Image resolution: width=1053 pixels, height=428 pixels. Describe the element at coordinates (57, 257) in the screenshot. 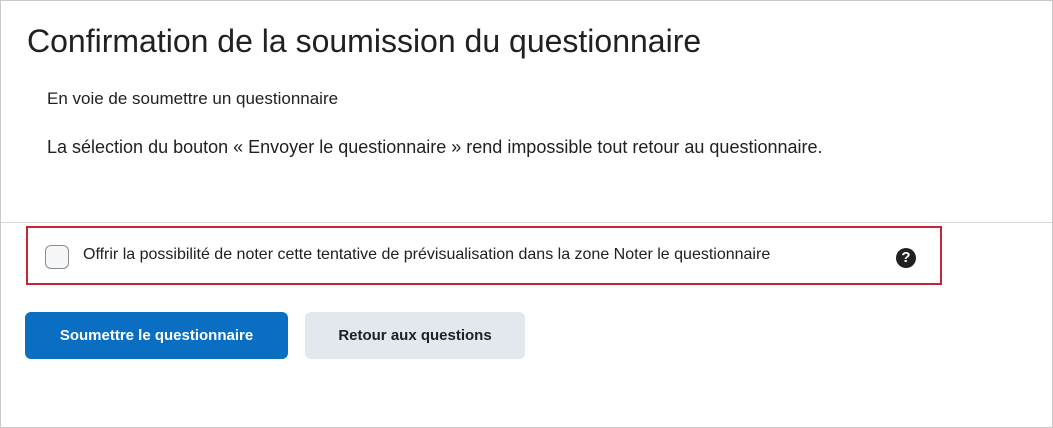

I see `grading-option-checkbox` at that location.